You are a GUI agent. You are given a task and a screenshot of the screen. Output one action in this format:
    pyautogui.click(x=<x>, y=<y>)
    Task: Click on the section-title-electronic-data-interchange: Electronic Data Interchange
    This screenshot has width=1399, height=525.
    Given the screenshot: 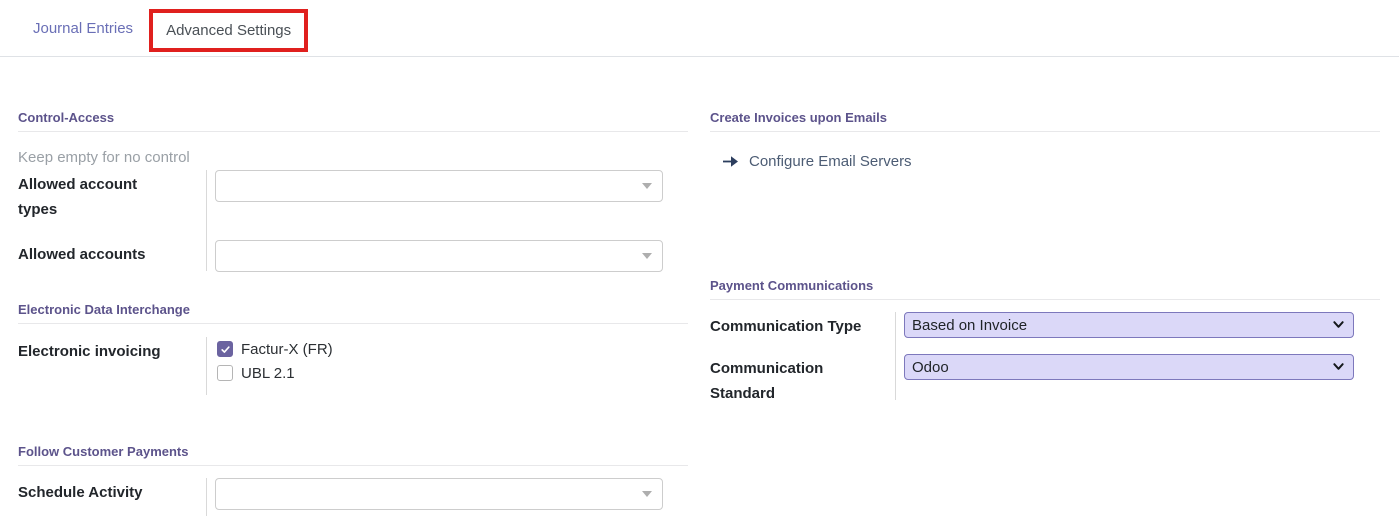 What is the action you would take?
    pyautogui.click(x=353, y=313)
    